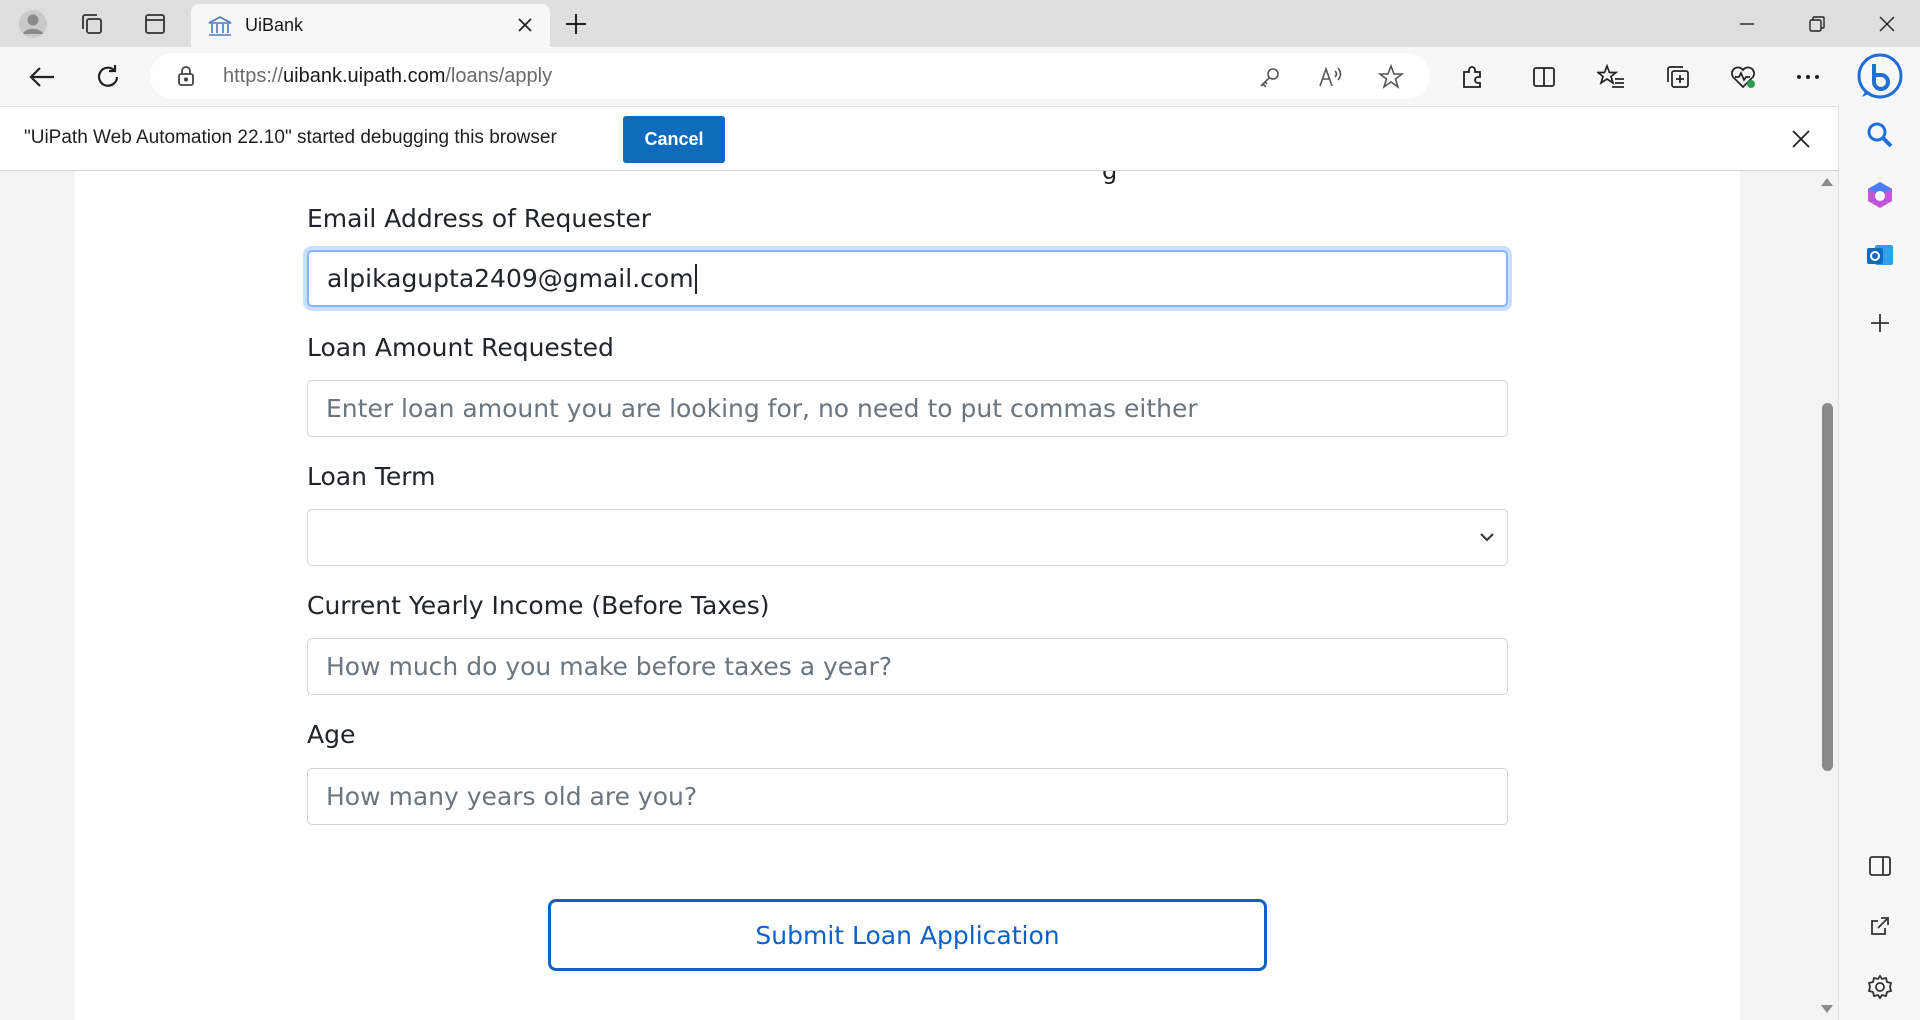  I want to click on more-icon, so click(1808, 77).